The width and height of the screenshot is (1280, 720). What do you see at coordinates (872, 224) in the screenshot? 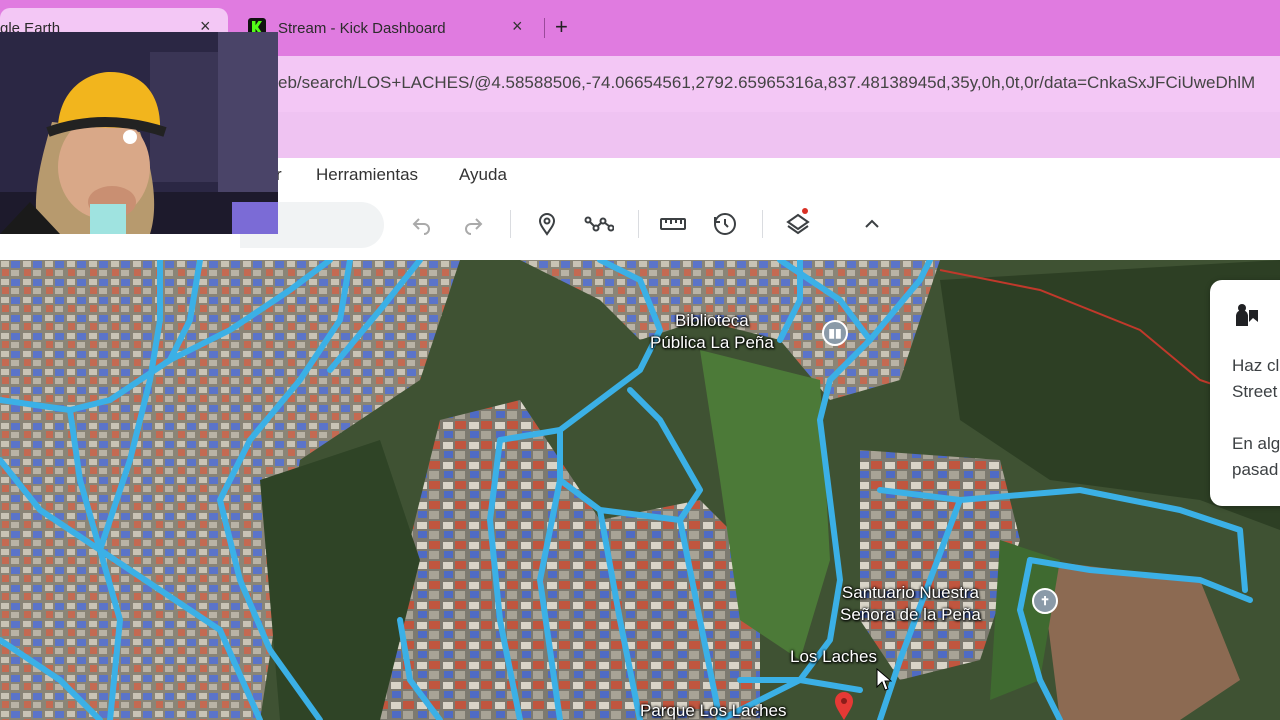
I see `chevron-up-icon` at bounding box center [872, 224].